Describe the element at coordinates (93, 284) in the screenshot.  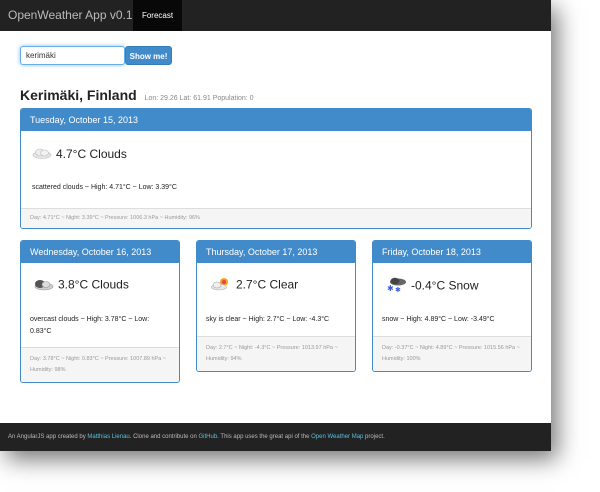
I see `forecast-summary: 3.8°C Clouds` at that location.